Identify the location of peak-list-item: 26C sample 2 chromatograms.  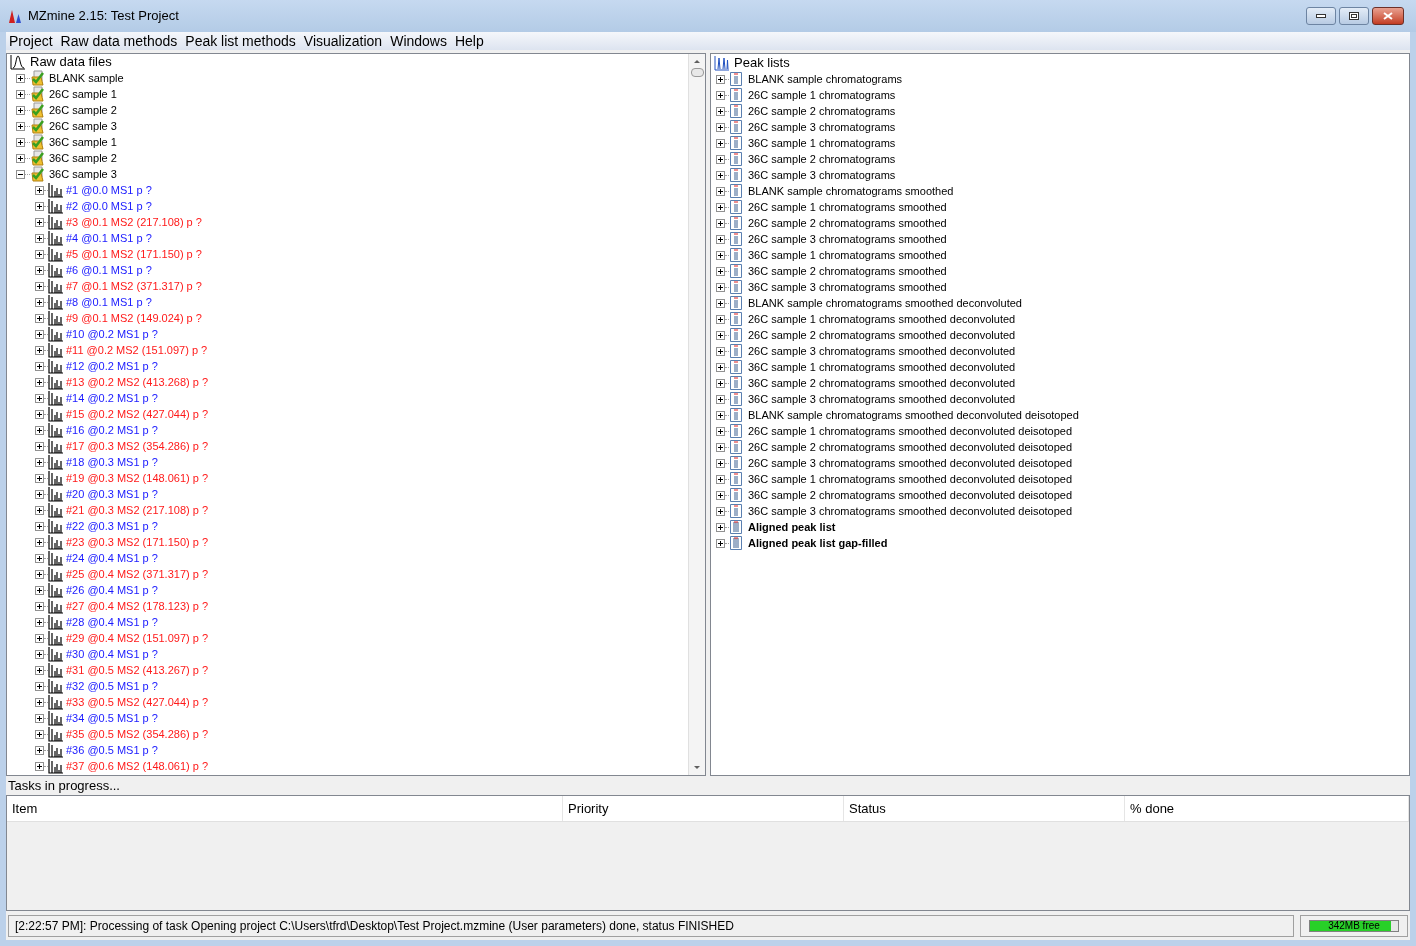
(822, 111).